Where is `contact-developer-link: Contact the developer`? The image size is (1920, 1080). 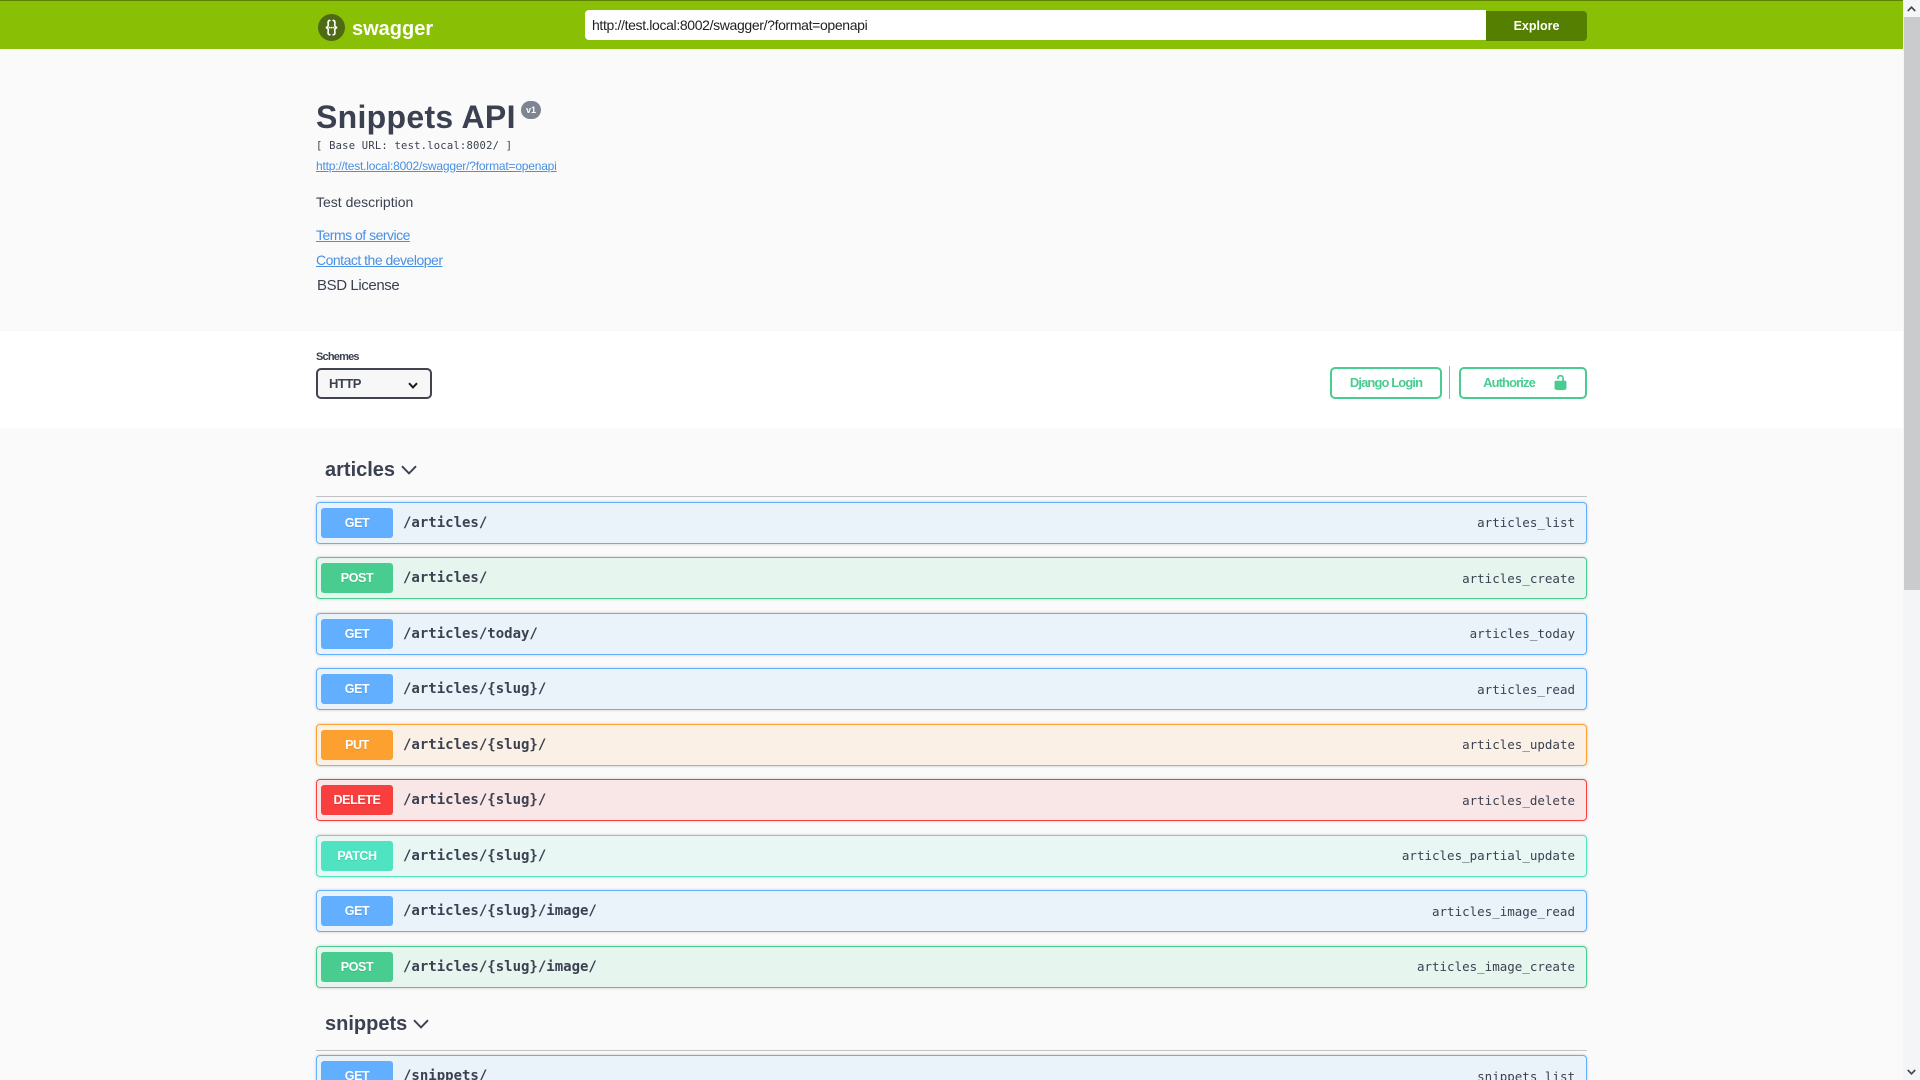 contact-developer-link: Contact the developer is located at coordinates (379, 260).